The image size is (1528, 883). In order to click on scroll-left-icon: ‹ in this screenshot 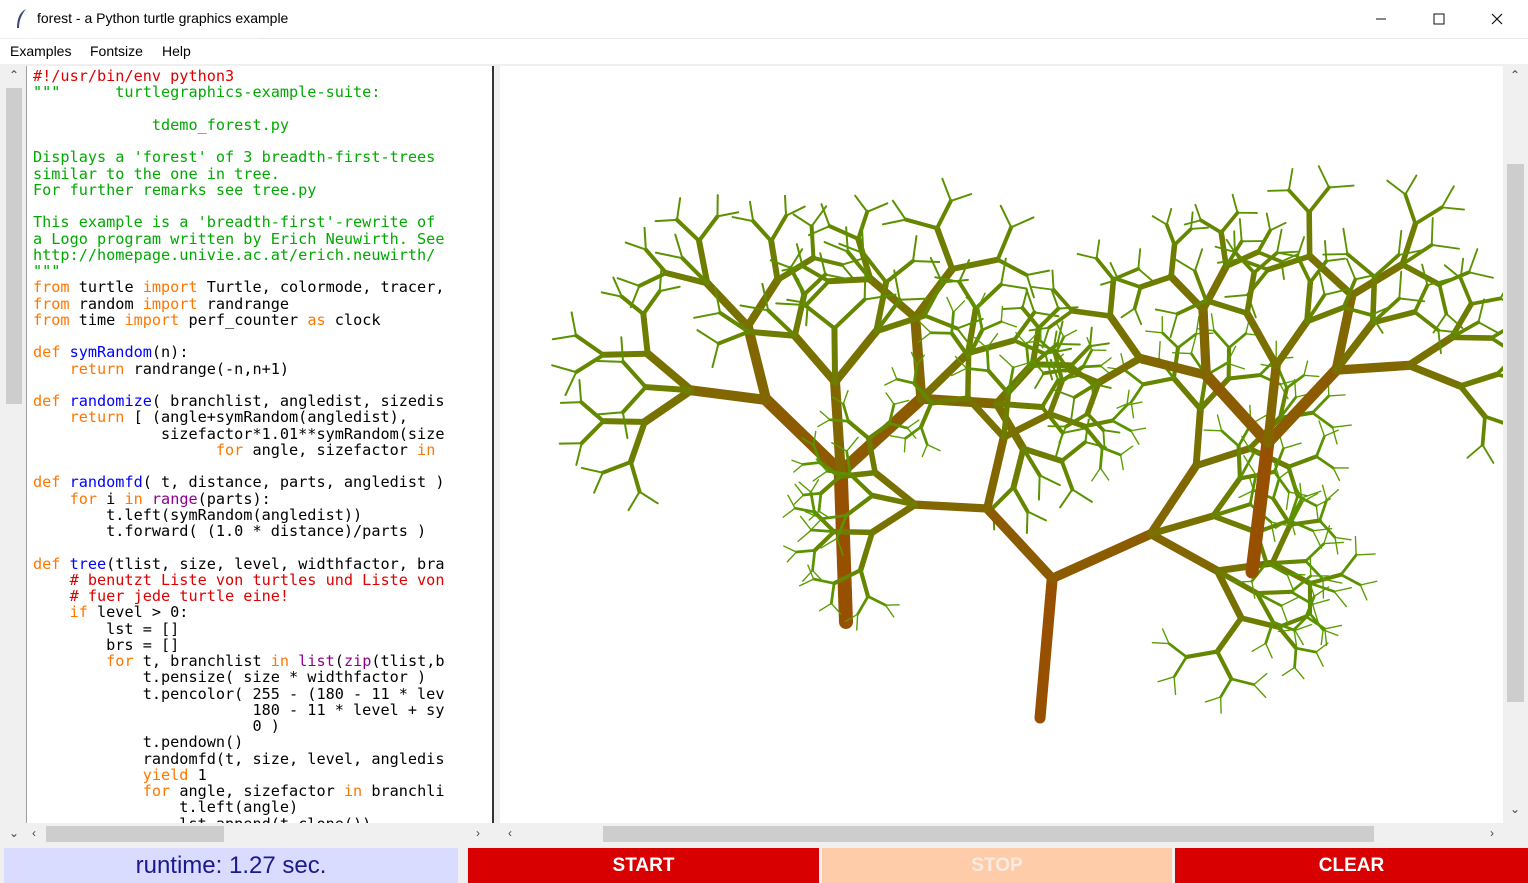, I will do `click(34, 833)`.